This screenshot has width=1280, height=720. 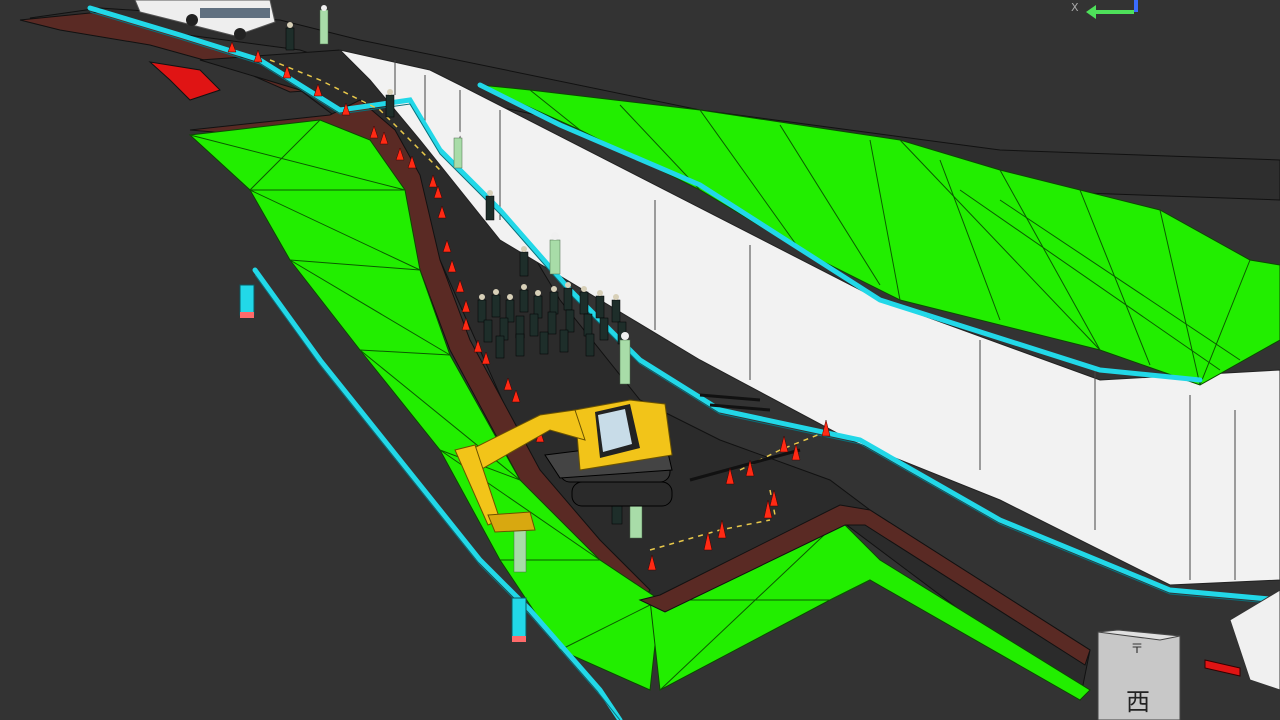 What do you see at coordinates (1137, 649) in the screenshot?
I see `sign-sub-mark: 〒` at bounding box center [1137, 649].